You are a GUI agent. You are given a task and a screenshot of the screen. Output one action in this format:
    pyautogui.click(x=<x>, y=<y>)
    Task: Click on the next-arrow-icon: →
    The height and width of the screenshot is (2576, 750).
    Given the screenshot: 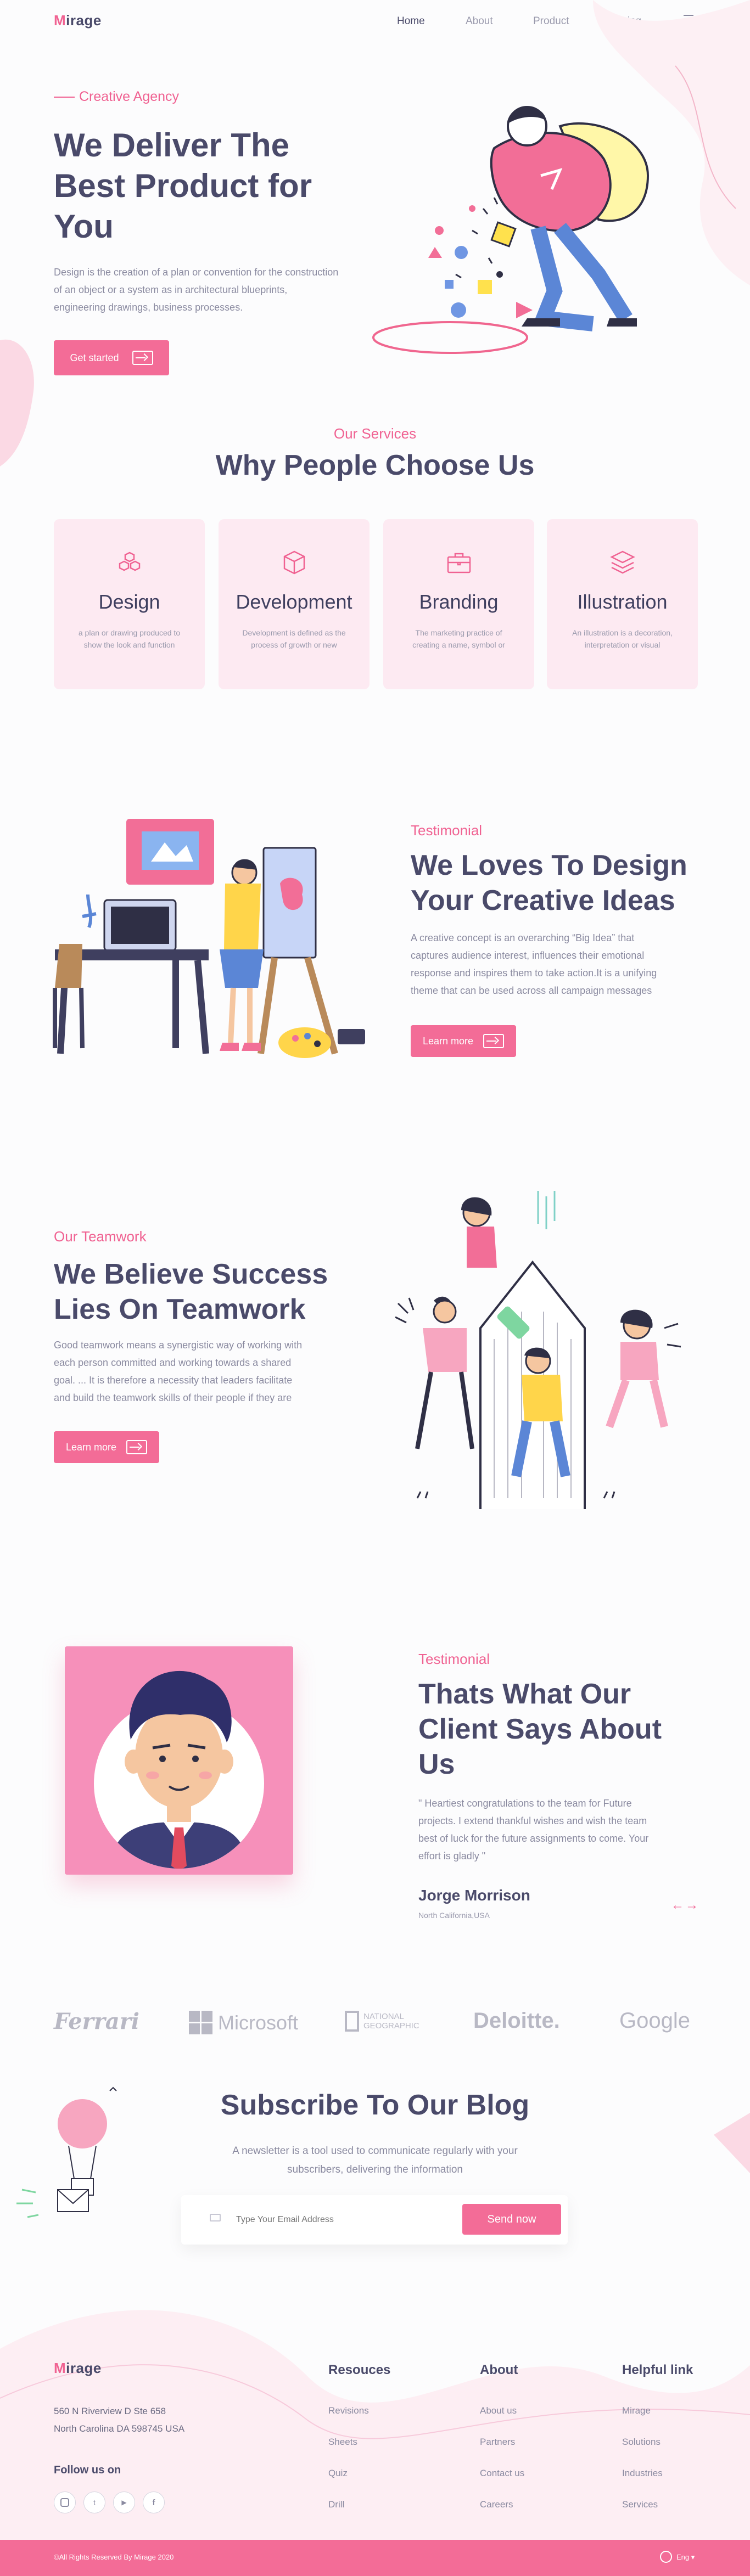 What is the action you would take?
    pyautogui.click(x=691, y=1906)
    